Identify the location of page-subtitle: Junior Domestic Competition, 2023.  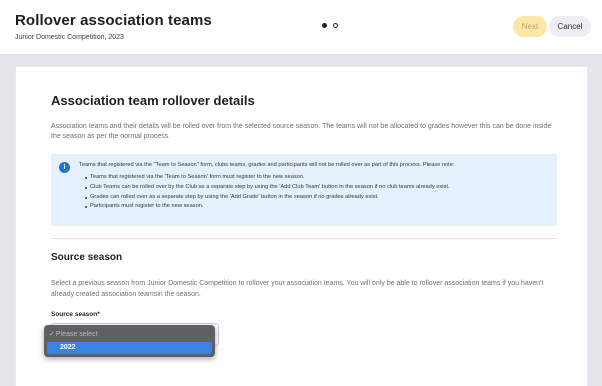
(69, 37).